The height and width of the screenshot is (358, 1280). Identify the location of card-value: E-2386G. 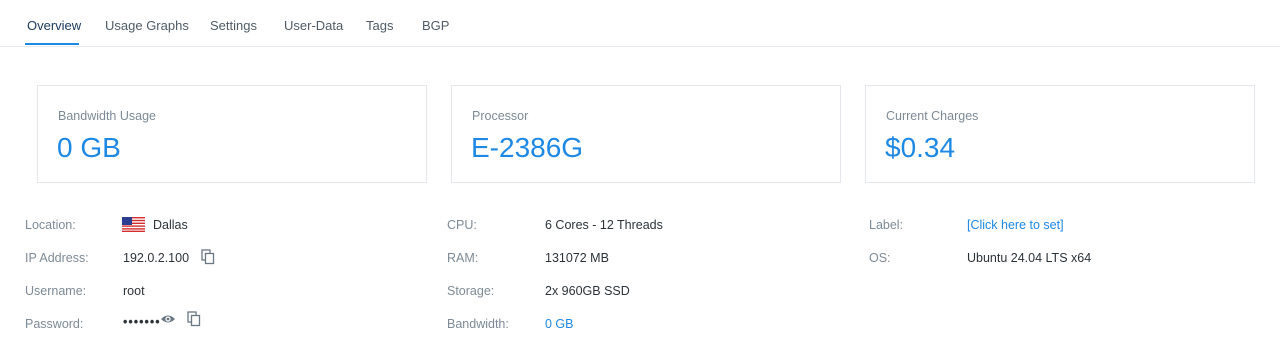
(527, 147).